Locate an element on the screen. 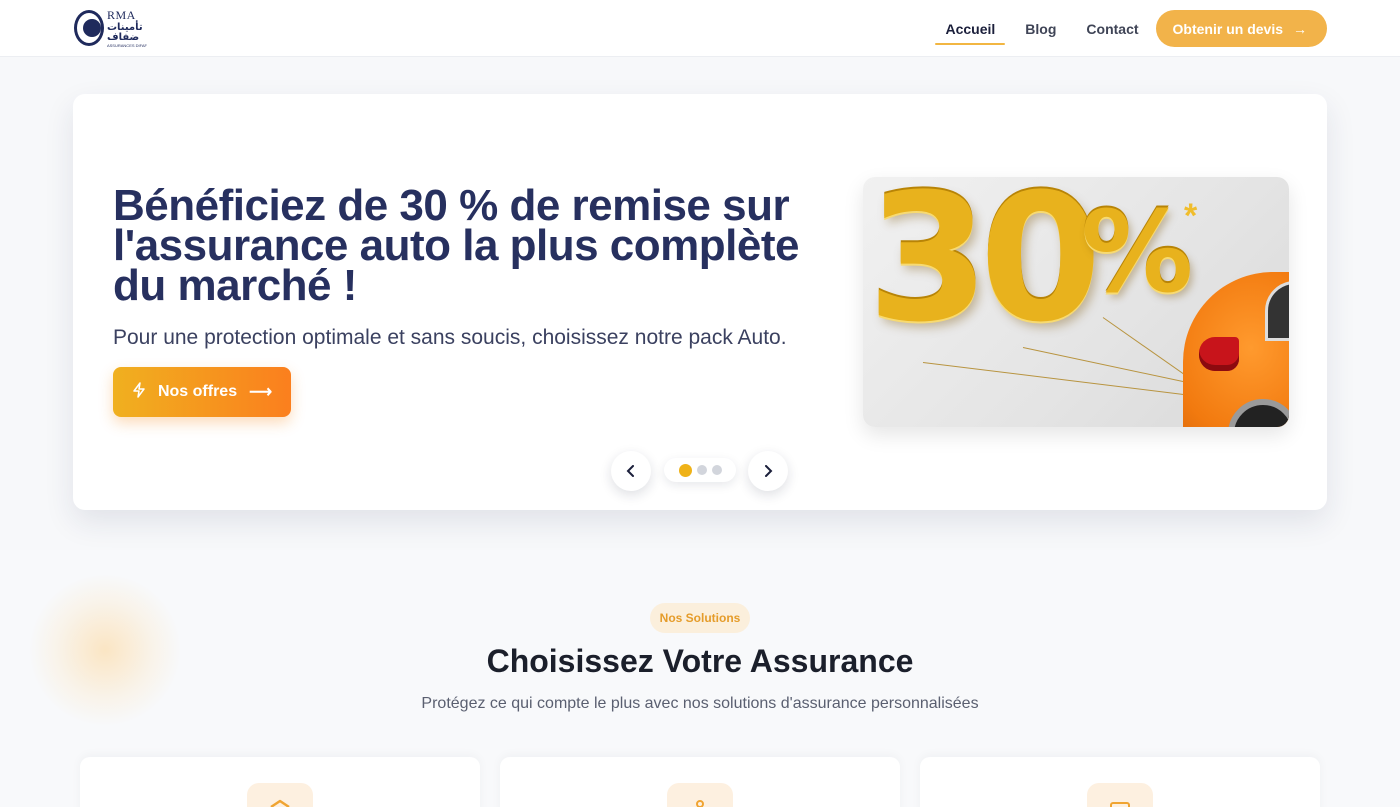 The height and width of the screenshot is (807, 1400). logo-text: RMA تأمينات ضفاف ASSURANCES DIFAF is located at coordinates (135, 28).